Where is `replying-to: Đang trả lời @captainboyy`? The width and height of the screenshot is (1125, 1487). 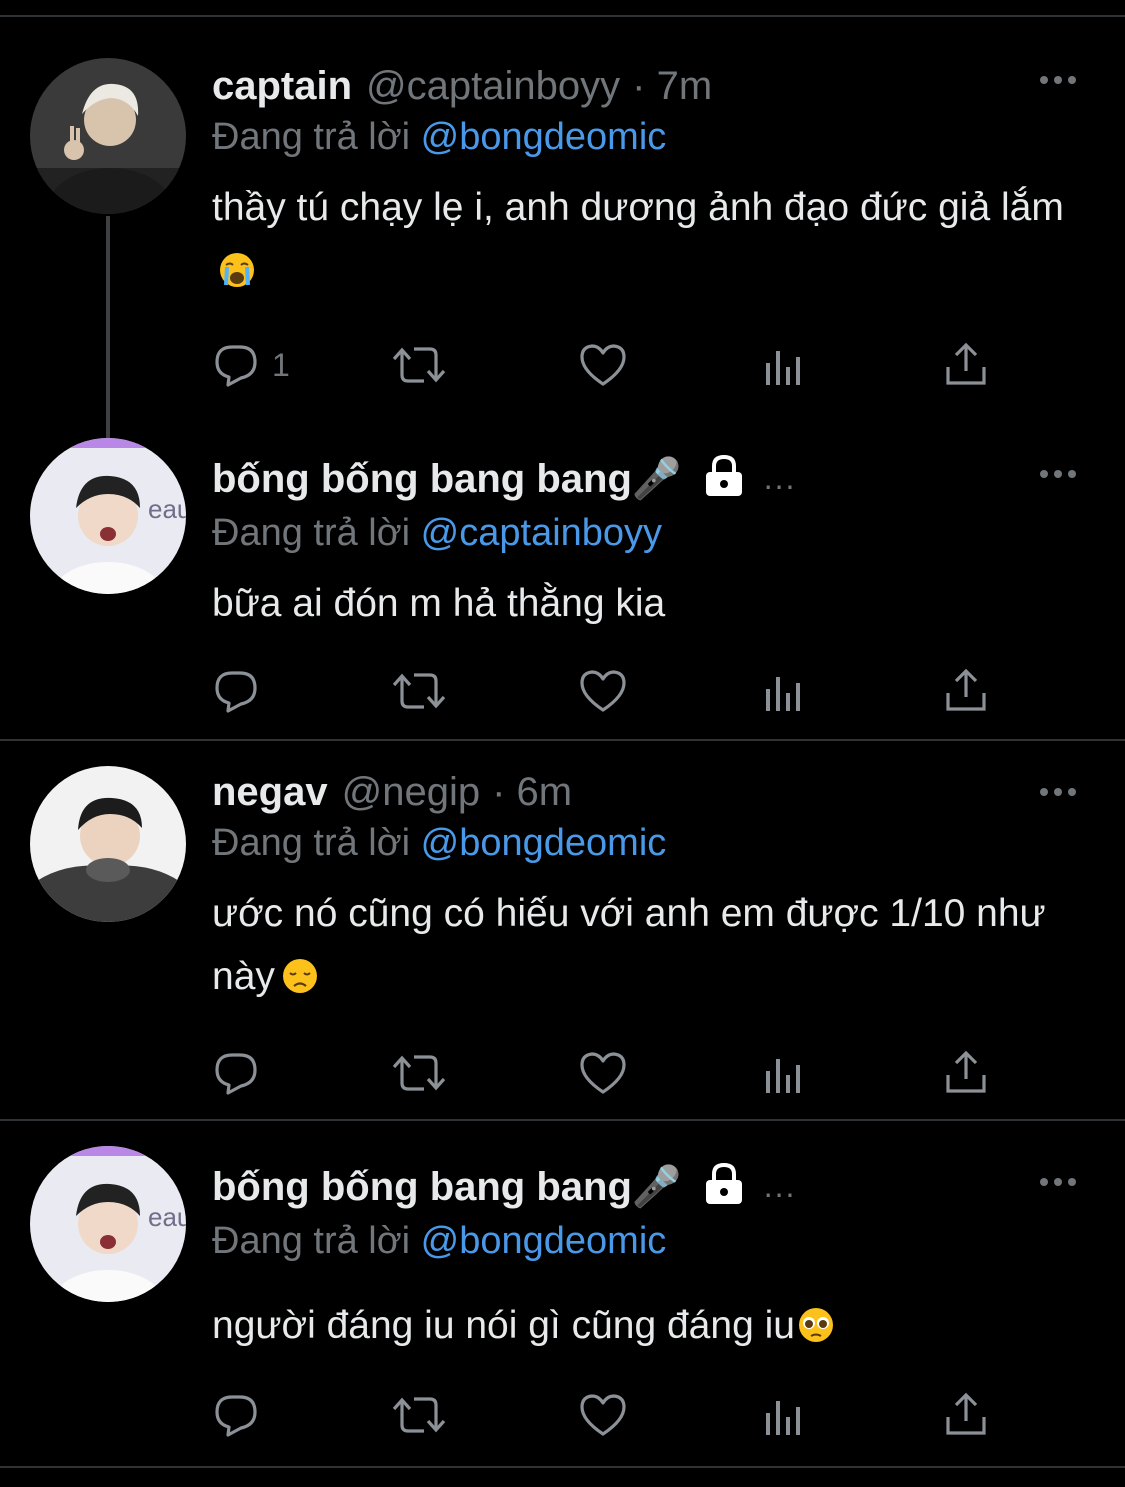 replying-to: Đang trả lời @captainboyy is located at coordinates (437, 533).